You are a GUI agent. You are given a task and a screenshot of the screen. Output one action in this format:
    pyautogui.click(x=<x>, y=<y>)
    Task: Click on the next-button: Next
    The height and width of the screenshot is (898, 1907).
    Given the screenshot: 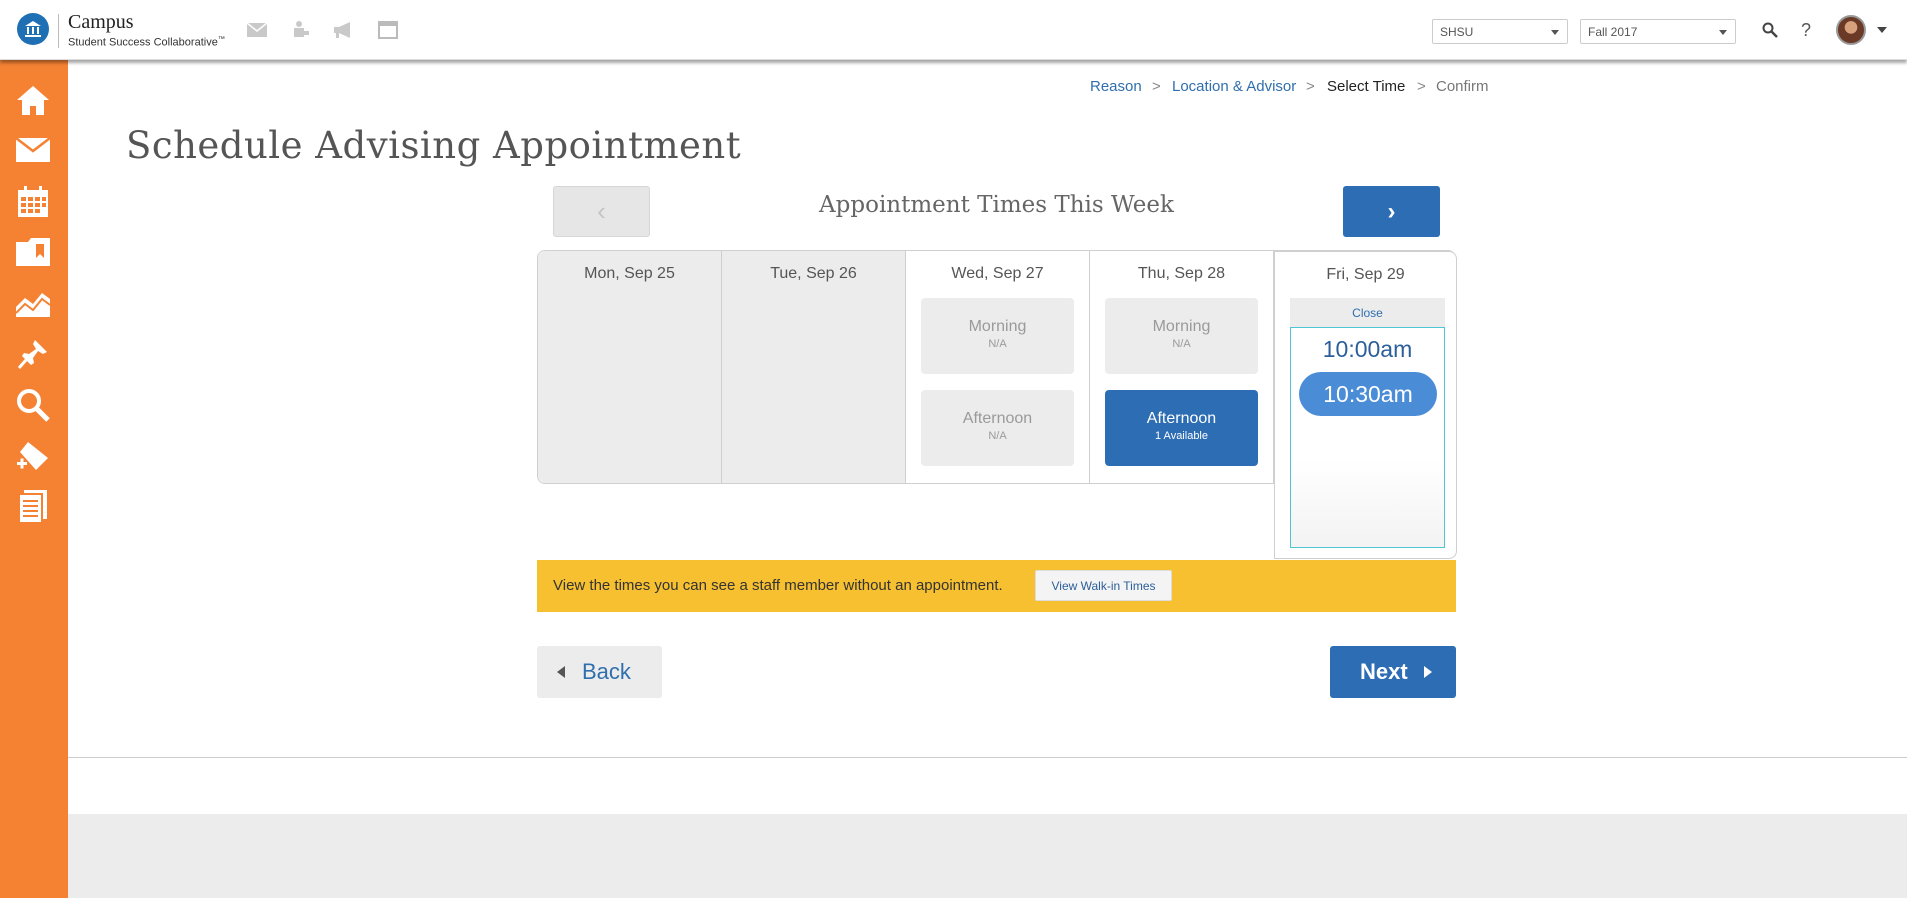 What is the action you would take?
    pyautogui.click(x=1393, y=672)
    